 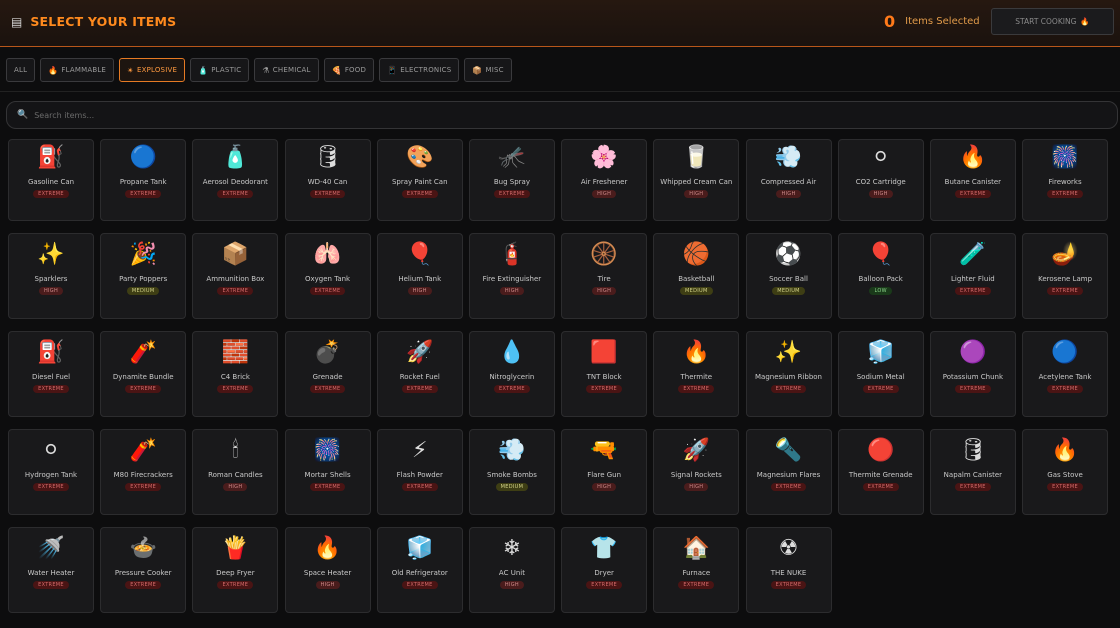 I want to click on item-name: Aerosol Deodorant, so click(x=235, y=182).